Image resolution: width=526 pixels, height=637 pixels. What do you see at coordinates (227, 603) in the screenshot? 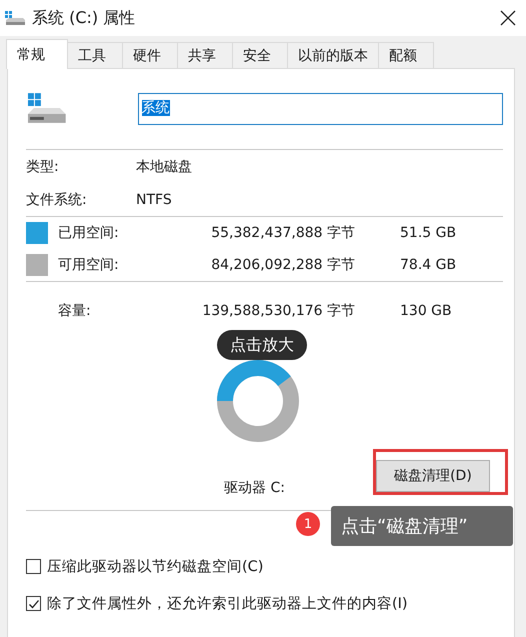
I see `checkbox-label: 除了文件属性外，还允许索引此驱动器上文件的内容(I)` at bounding box center [227, 603].